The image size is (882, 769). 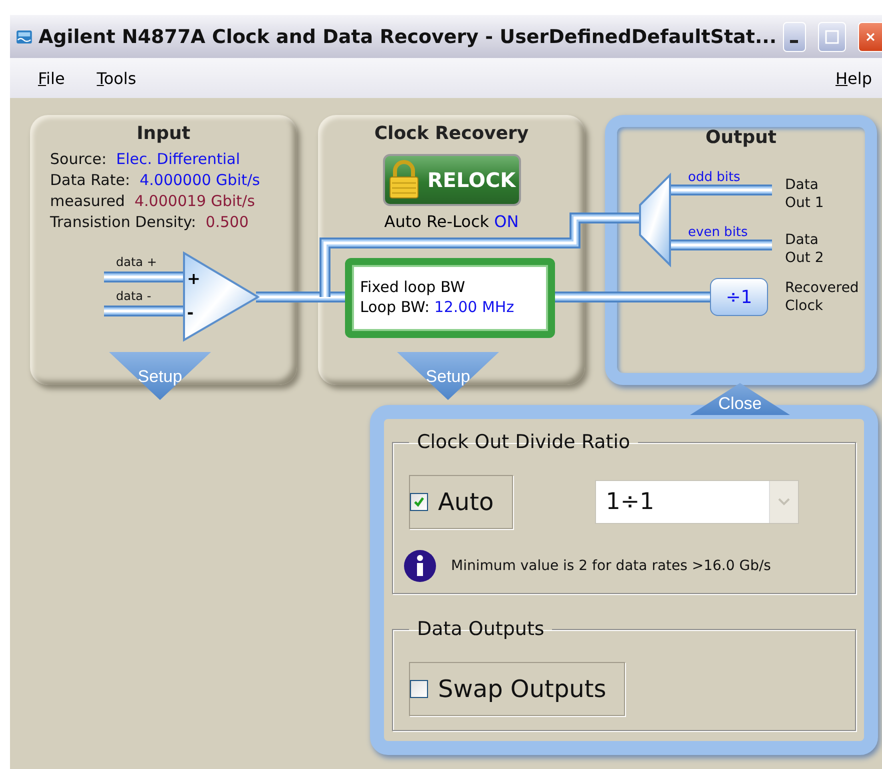 What do you see at coordinates (150, 222) in the screenshot?
I see `input-info-line: Transistion Density: 0.500` at bounding box center [150, 222].